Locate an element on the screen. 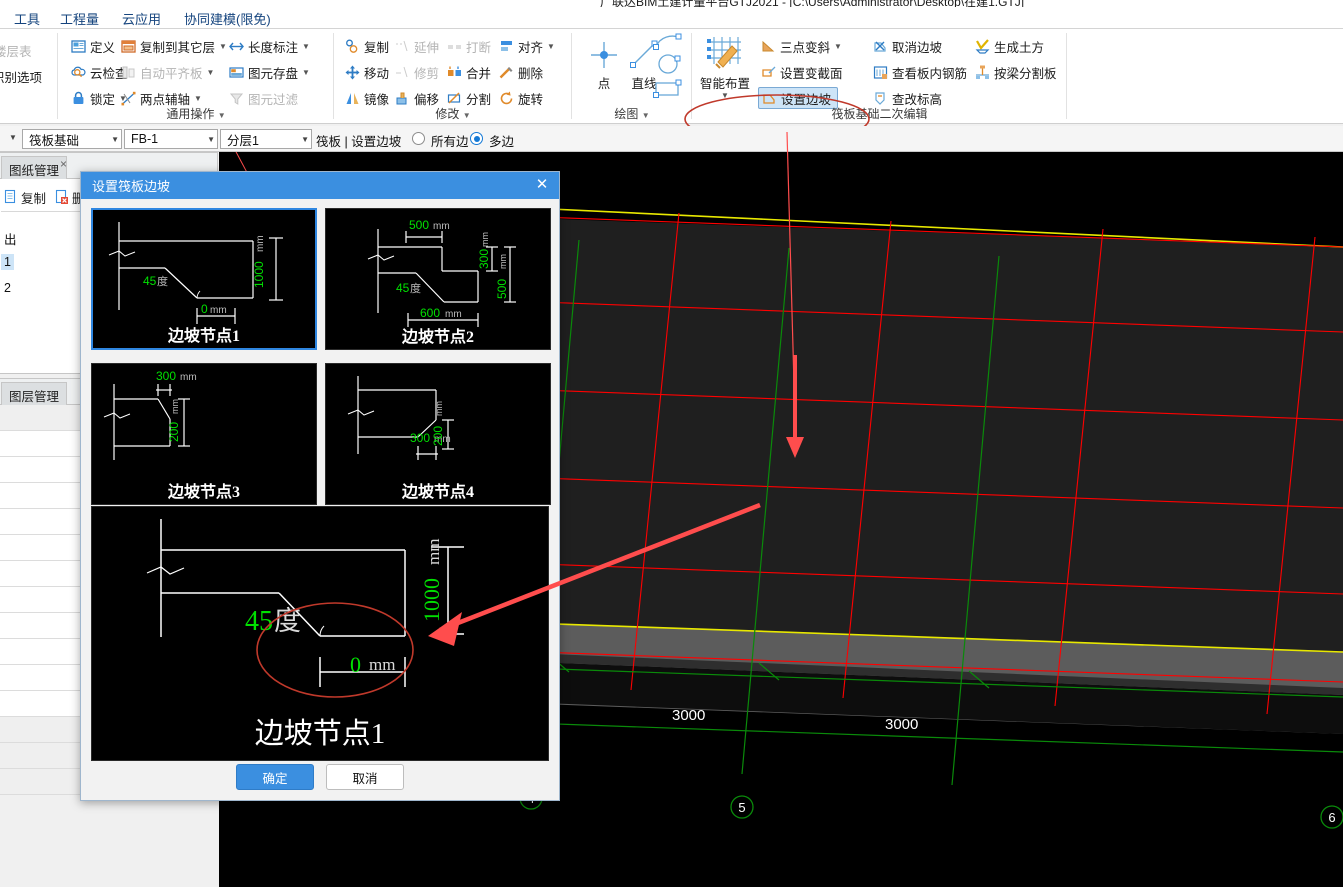  ribbon-item-label: 打断 is located at coordinates (479, 47).